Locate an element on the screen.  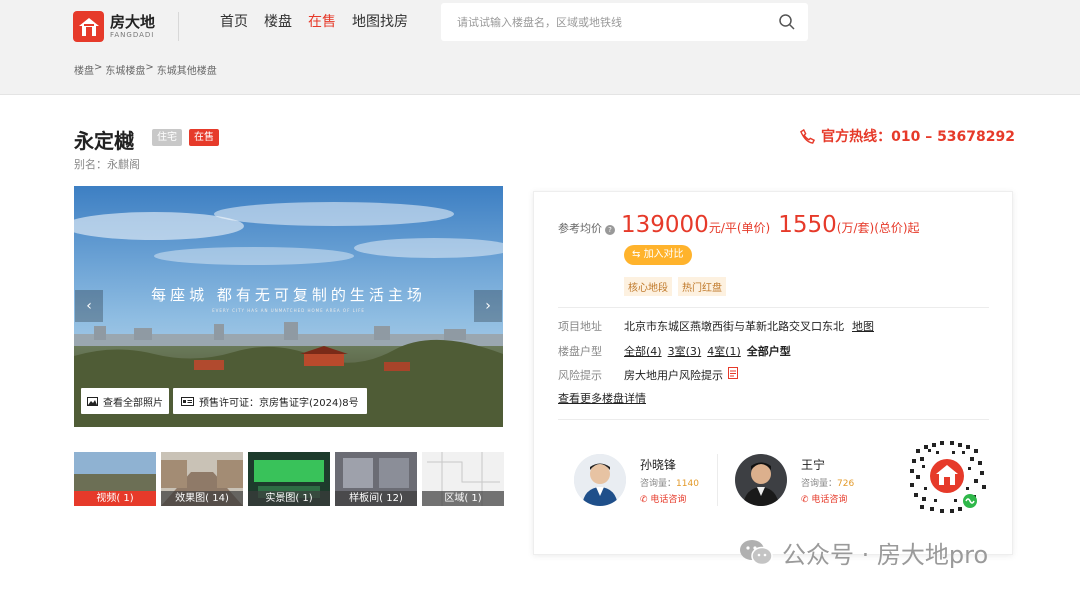
logo-text: 房大地 FANGDADI is located at coordinates (133, 26).